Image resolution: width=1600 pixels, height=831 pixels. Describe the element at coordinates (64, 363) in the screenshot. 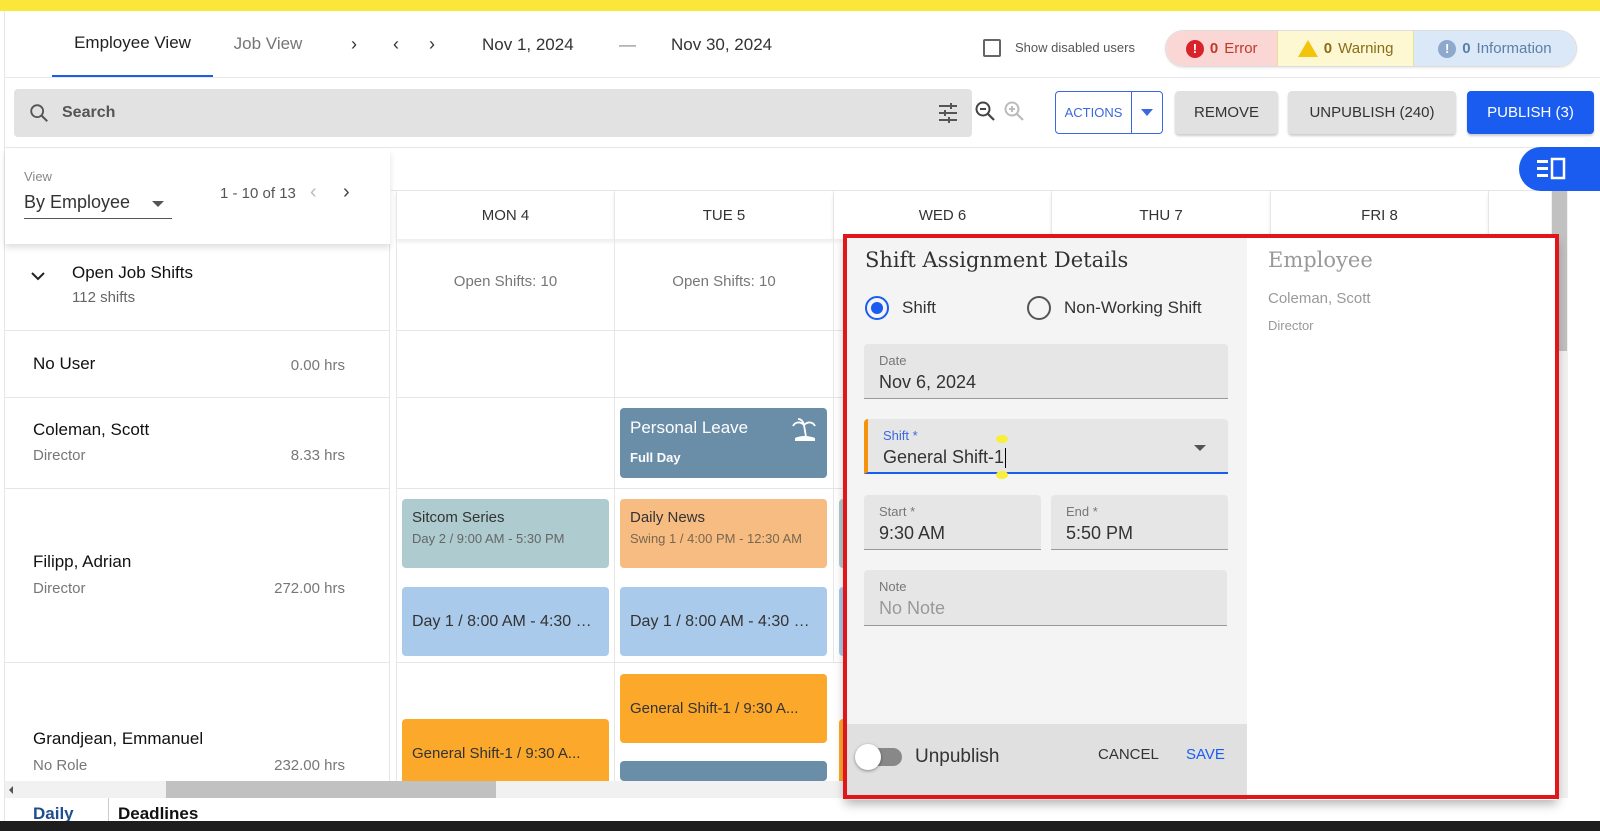

I see `employee-name: No User` at that location.